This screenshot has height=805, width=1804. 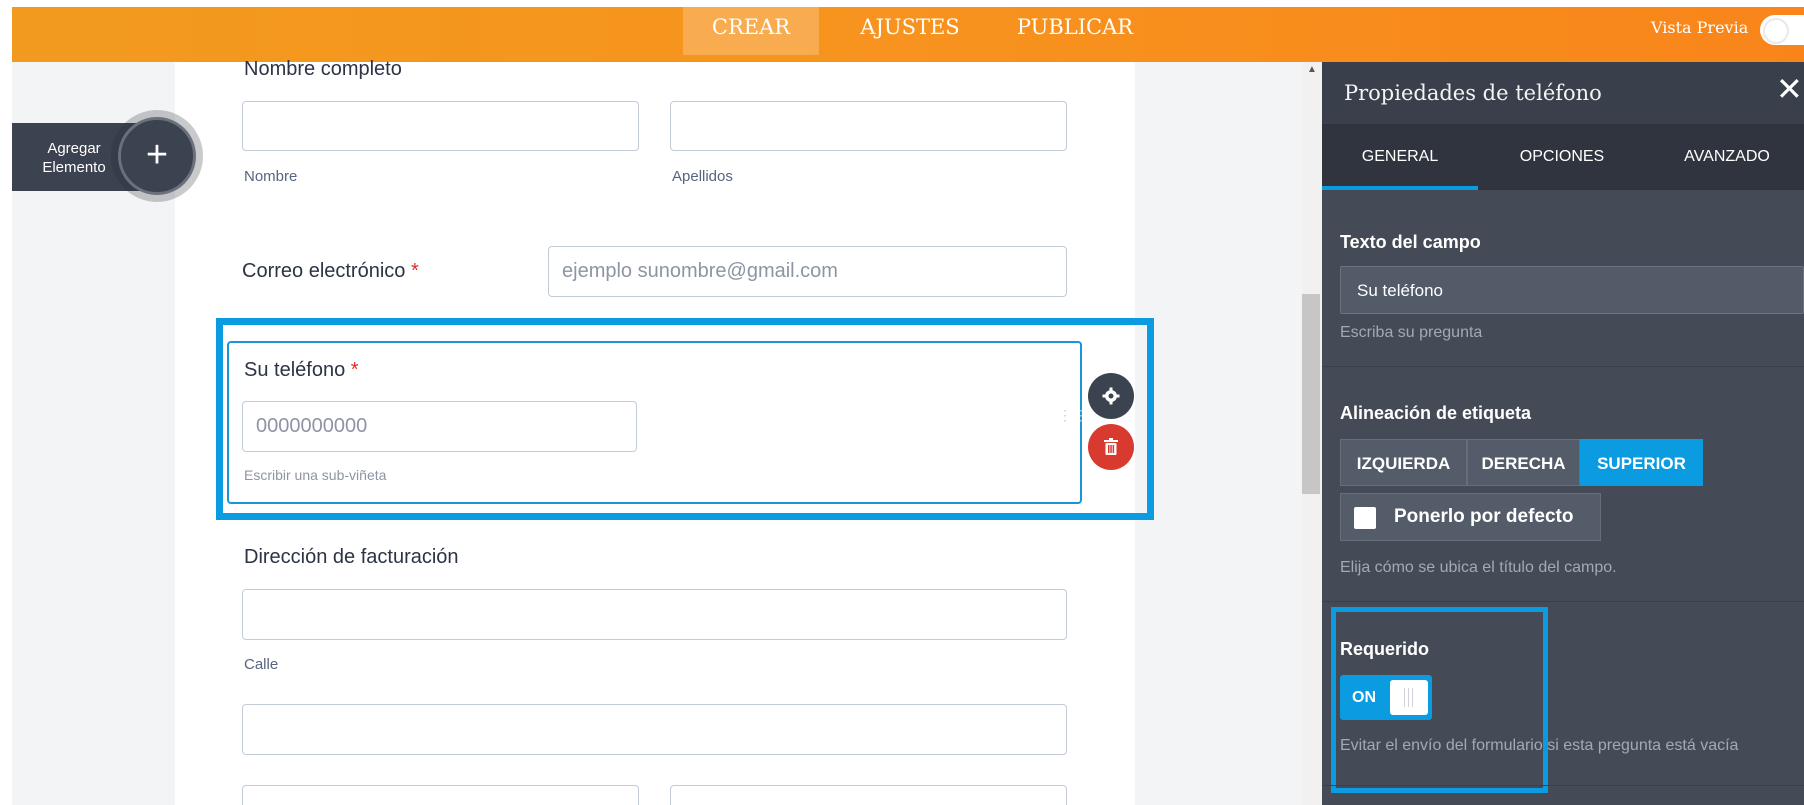 What do you see at coordinates (1572, 290) in the screenshot?
I see `field-text-input: Su teléfono` at bounding box center [1572, 290].